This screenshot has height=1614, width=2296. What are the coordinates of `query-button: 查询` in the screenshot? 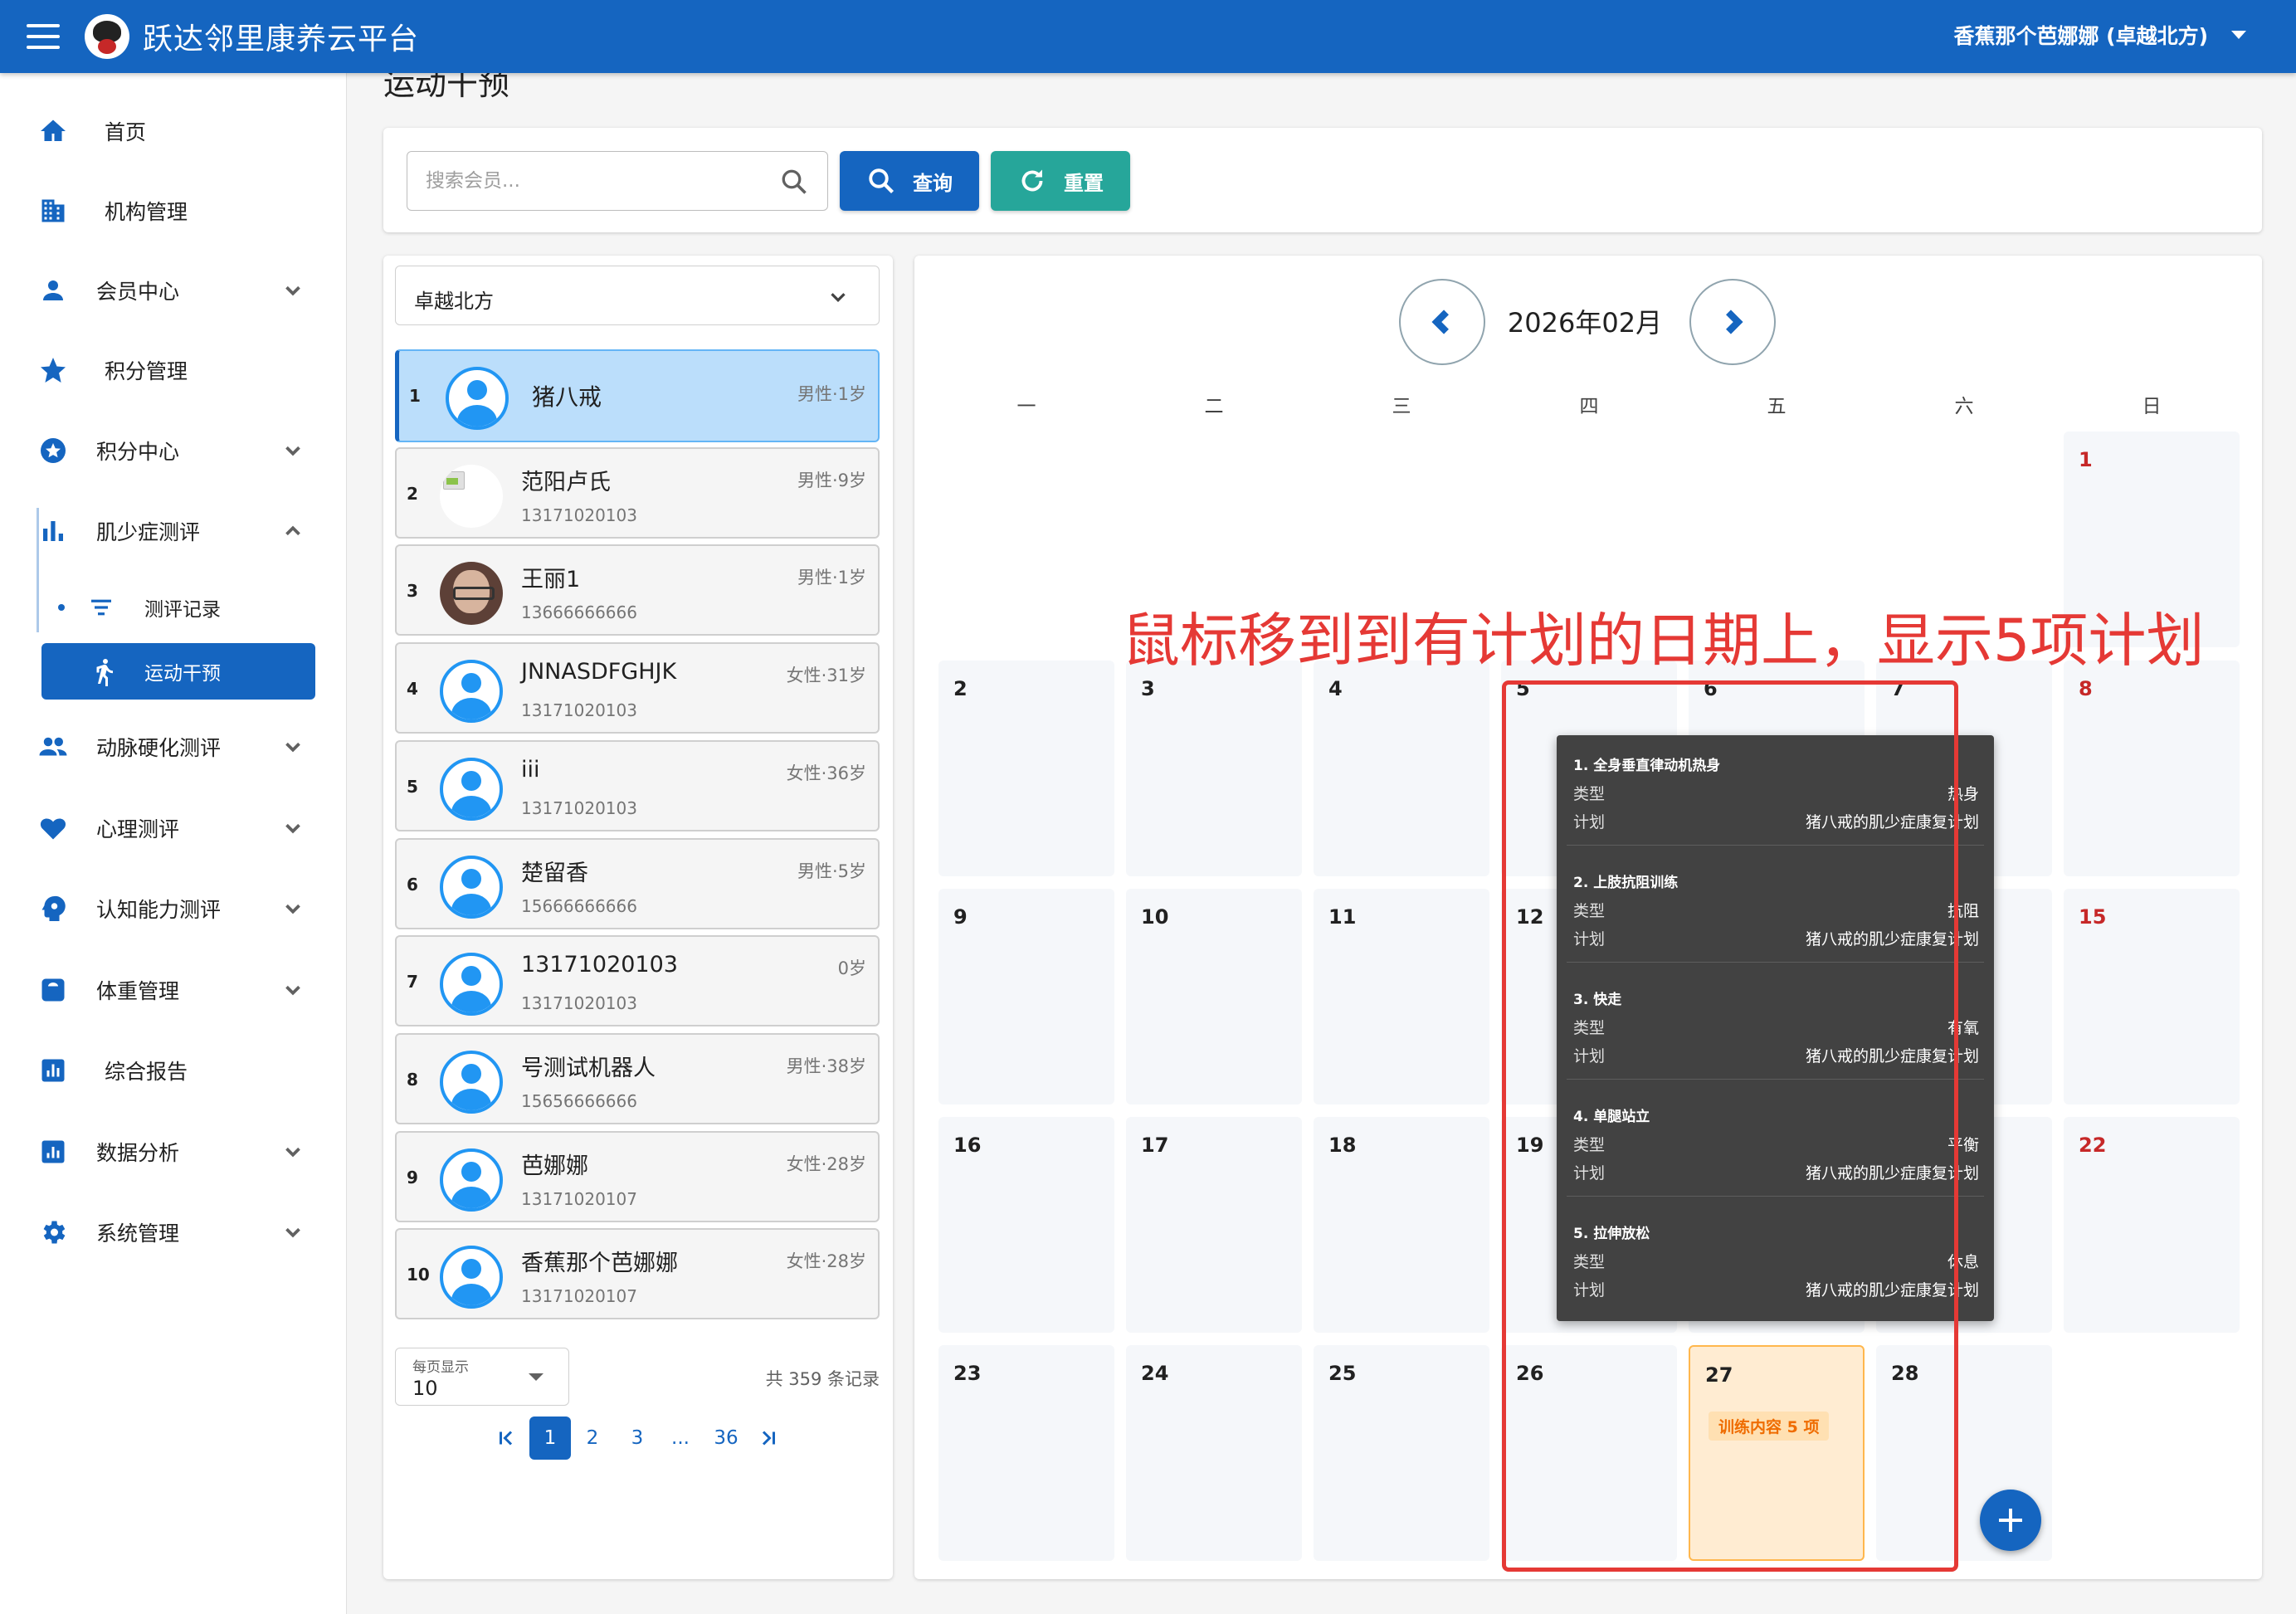 It's located at (909, 181).